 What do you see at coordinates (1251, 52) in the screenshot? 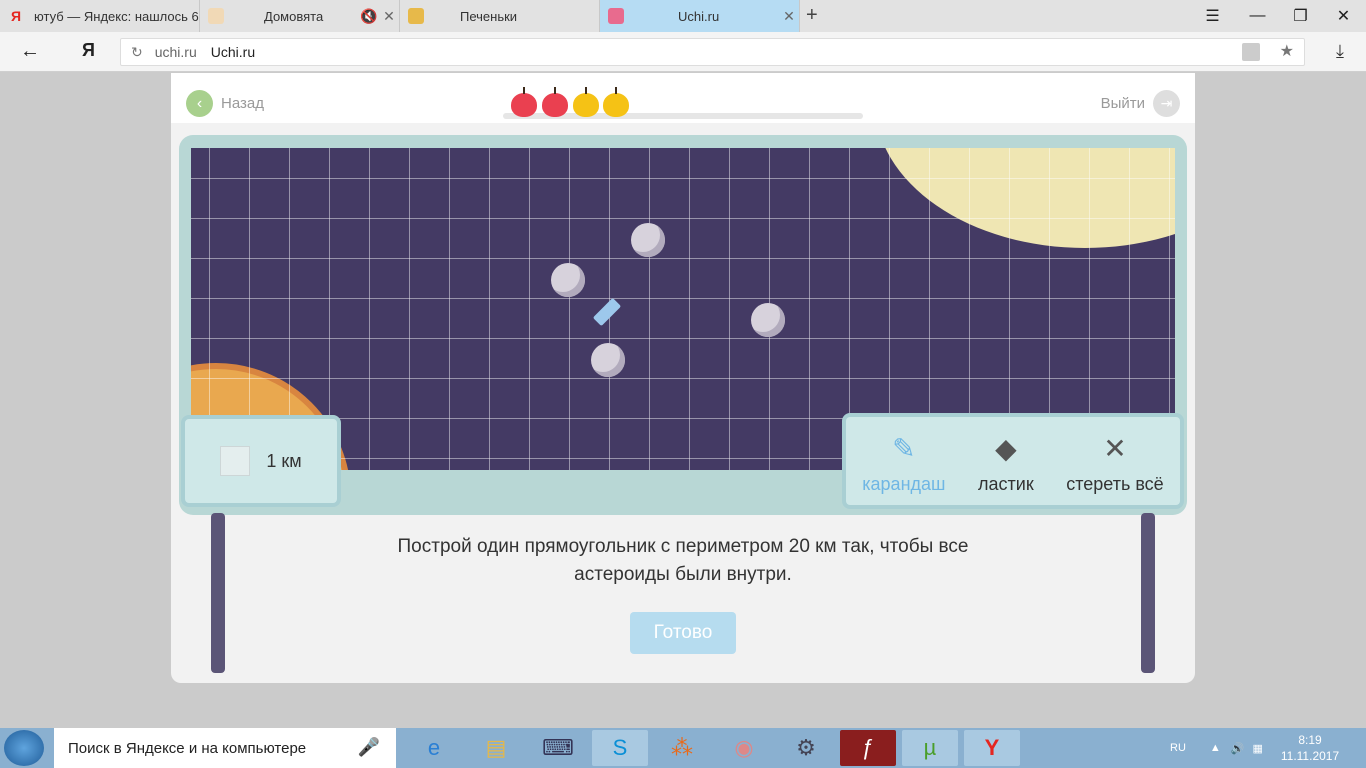
I see `protect-icon` at bounding box center [1251, 52].